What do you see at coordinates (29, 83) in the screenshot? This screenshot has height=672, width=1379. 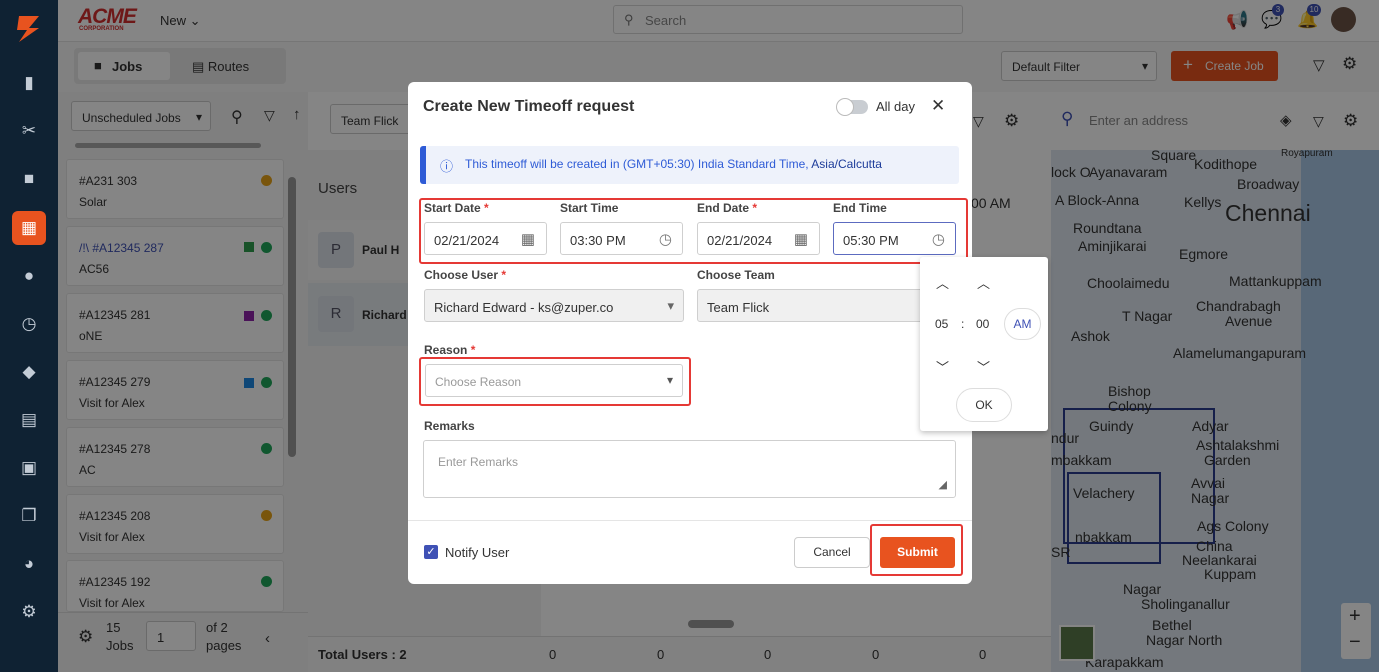 I see `analytics-icon: ▮` at bounding box center [29, 83].